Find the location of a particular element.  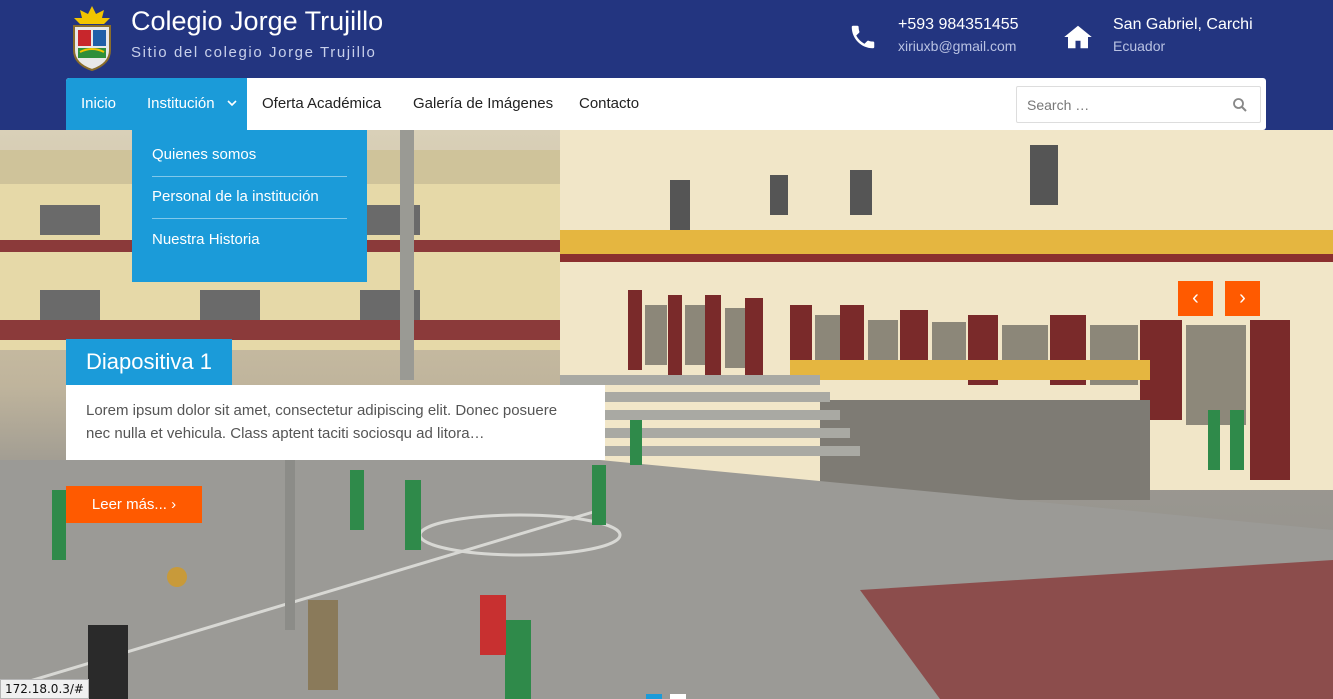

phone-icon is located at coordinates (863, 37).